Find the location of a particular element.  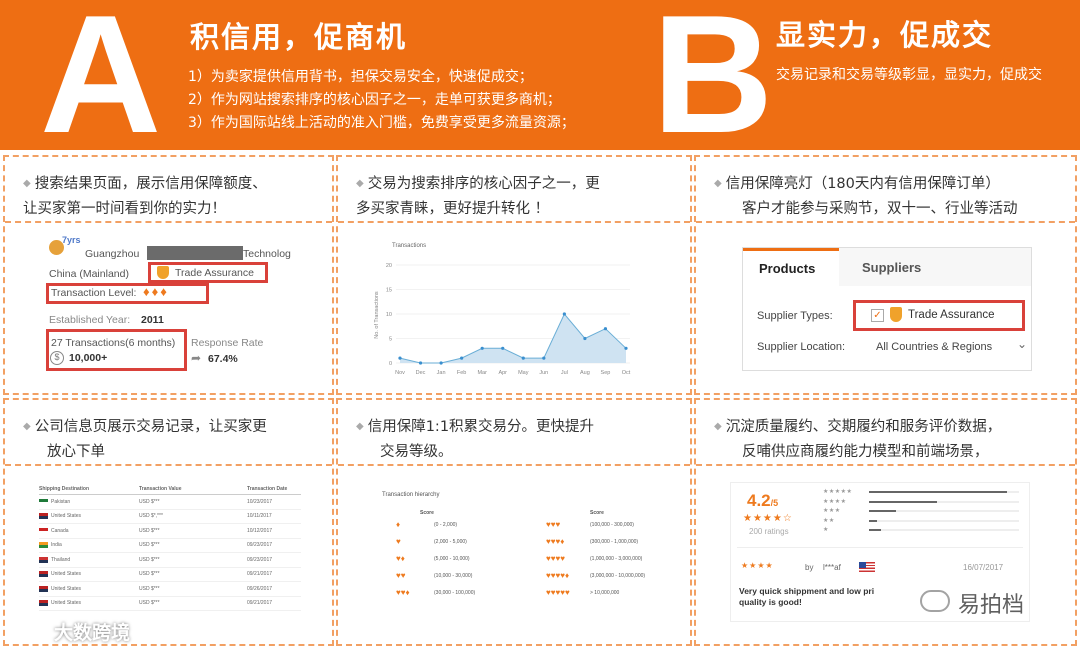

column-header: Shipping Destination is located at coordinates (64, 489).